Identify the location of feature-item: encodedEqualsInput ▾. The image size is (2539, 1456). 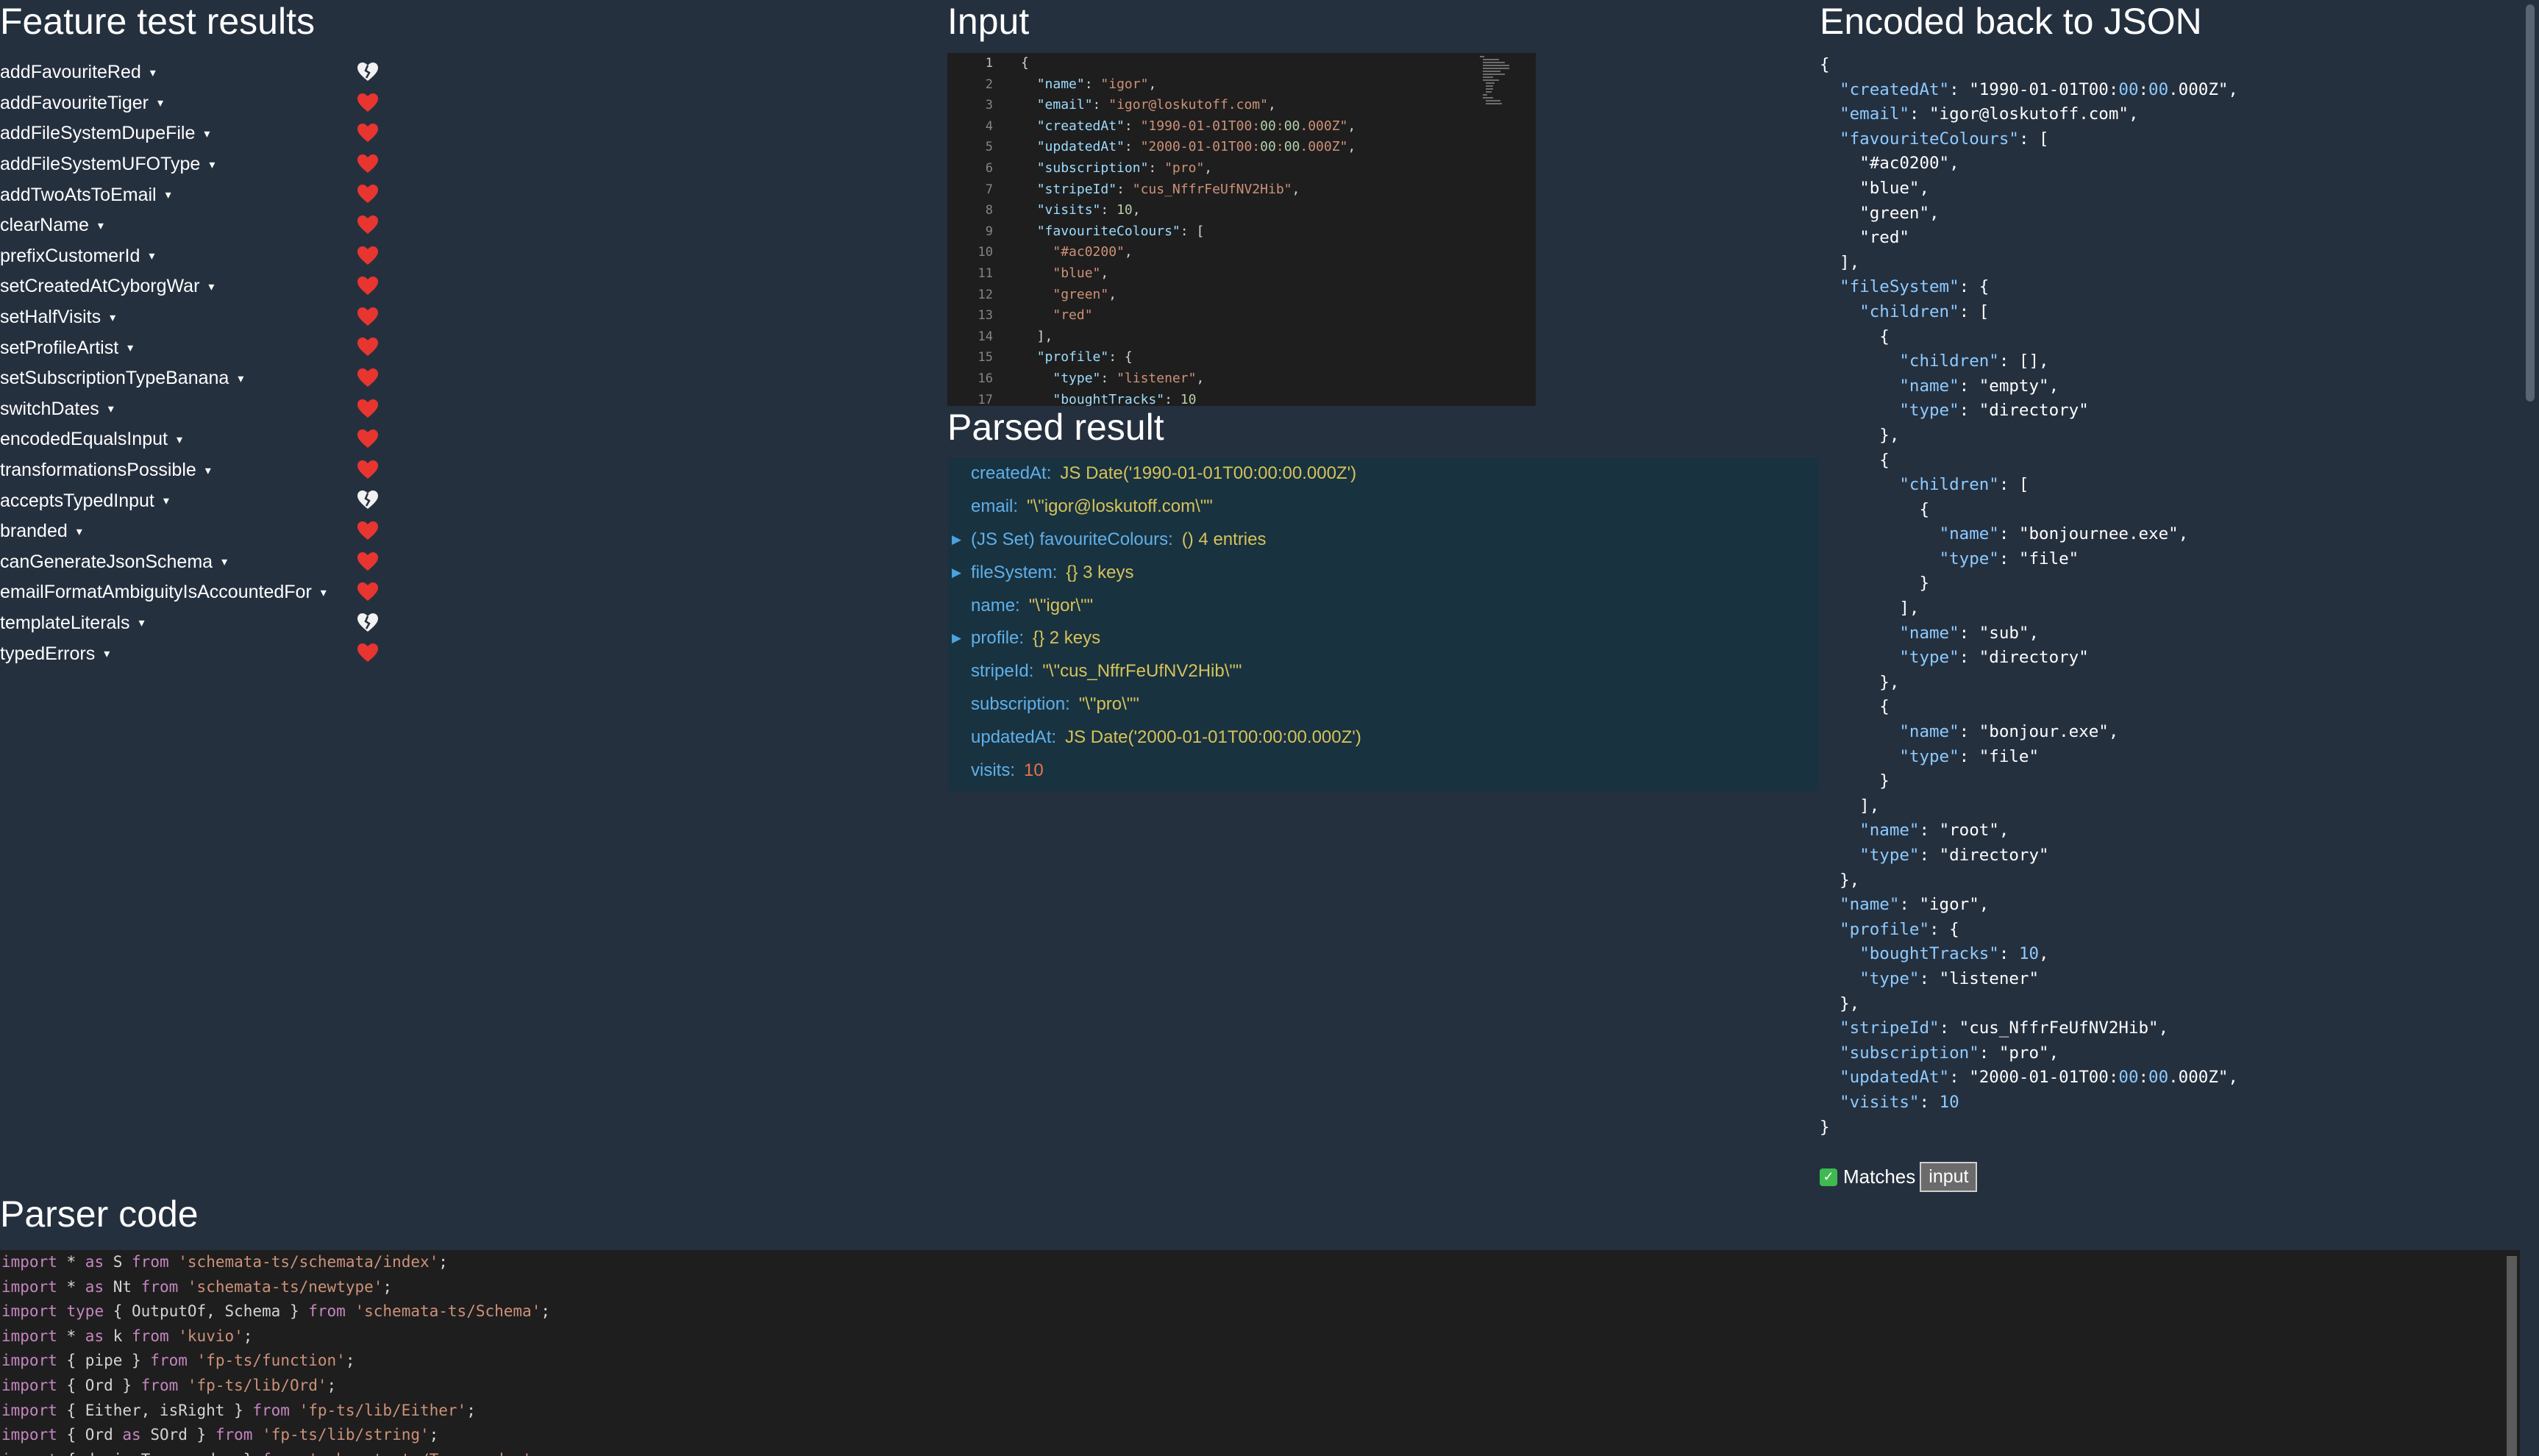
(199, 439).